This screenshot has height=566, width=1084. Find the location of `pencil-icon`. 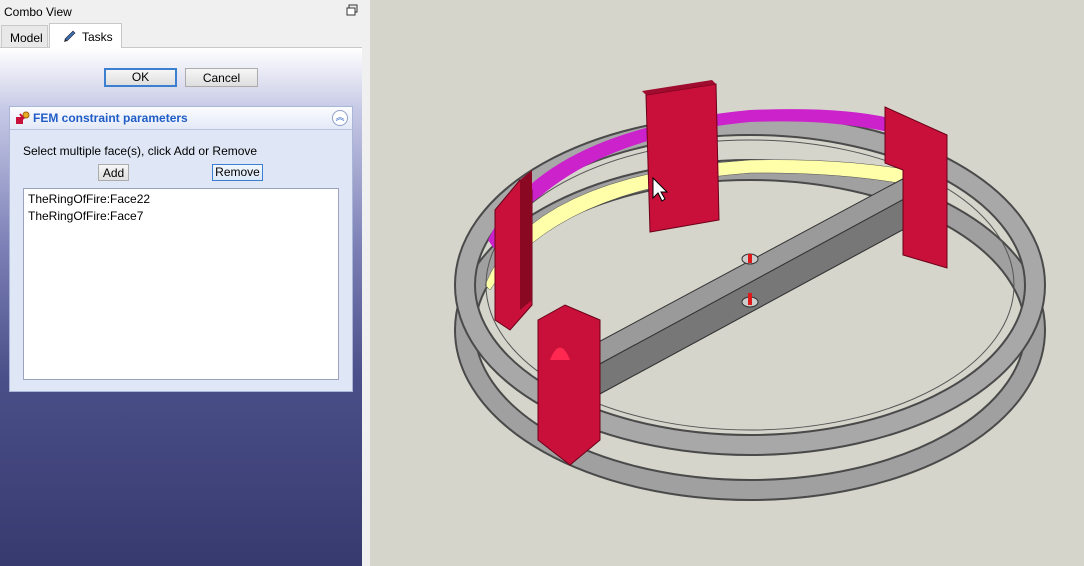

pencil-icon is located at coordinates (70, 35).